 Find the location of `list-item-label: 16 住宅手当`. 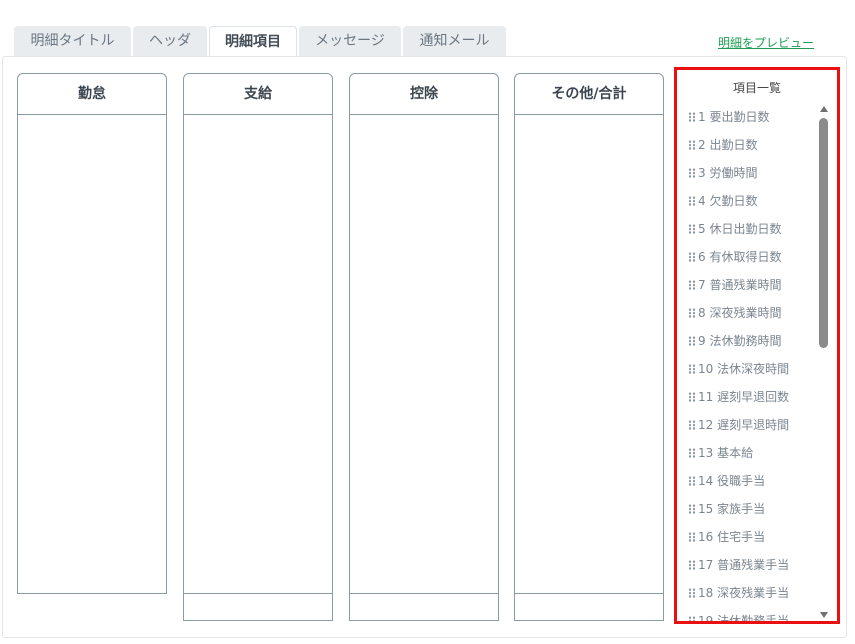

list-item-label: 16 住宅手当 is located at coordinates (732, 537).